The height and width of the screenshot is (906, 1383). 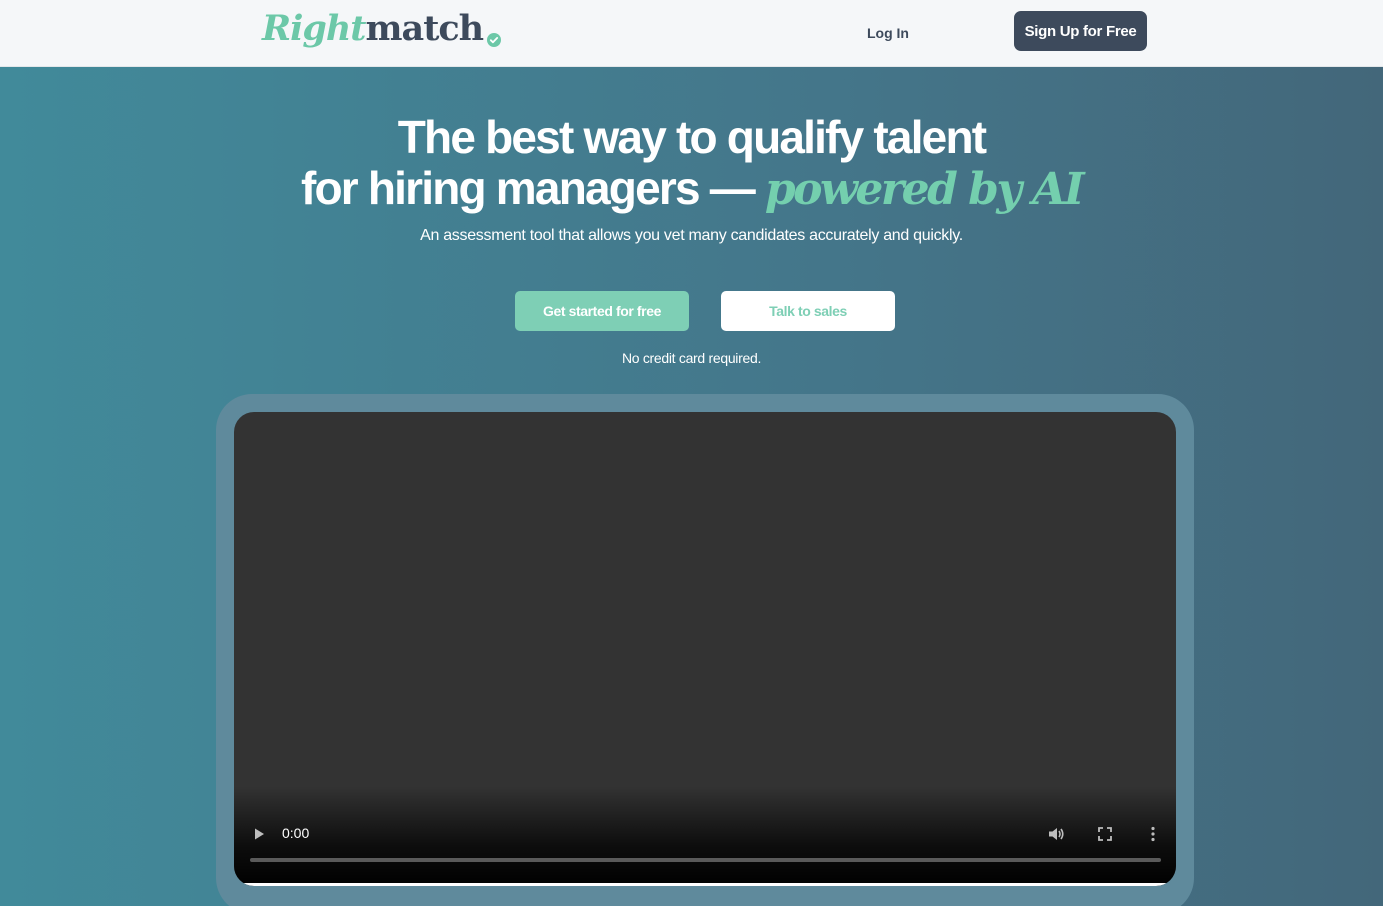 What do you see at coordinates (314, 28) in the screenshot?
I see `logo-right-text: Right` at bounding box center [314, 28].